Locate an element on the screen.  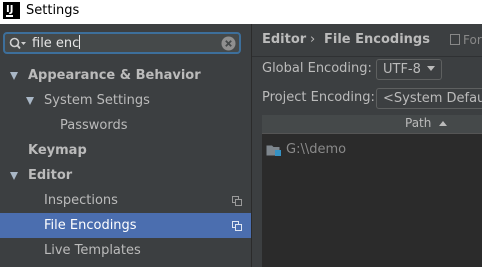
tree-item-label: Keymap is located at coordinates (57, 150).